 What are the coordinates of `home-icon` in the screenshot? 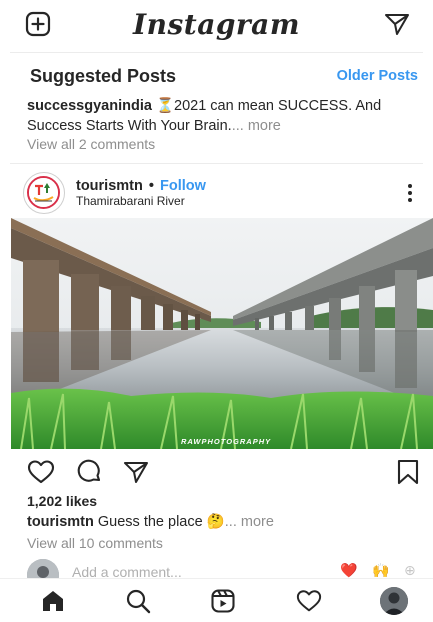 It's located at (53, 601).